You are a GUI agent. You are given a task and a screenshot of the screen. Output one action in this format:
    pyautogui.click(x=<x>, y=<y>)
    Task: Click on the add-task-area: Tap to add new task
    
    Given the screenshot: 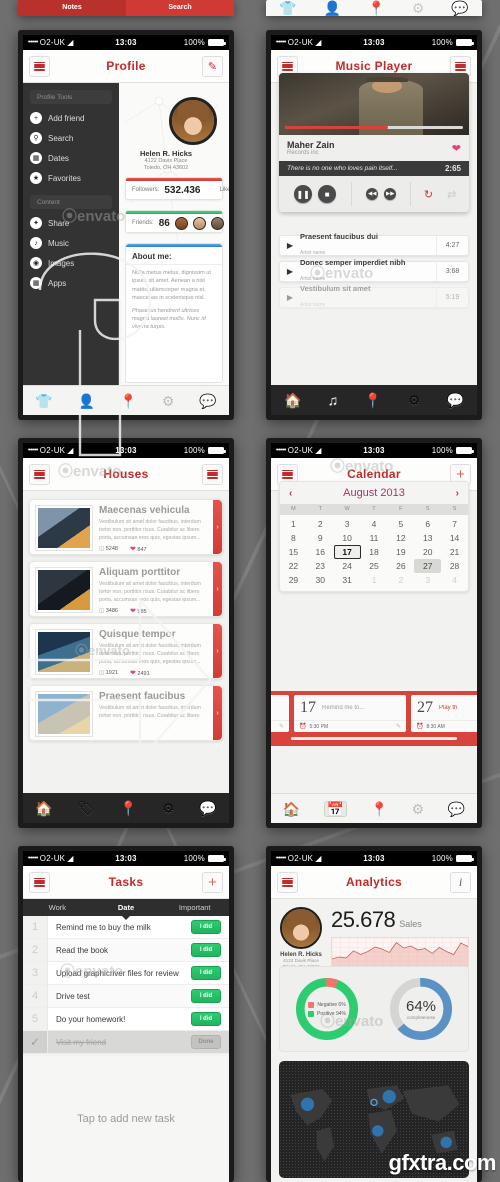 What is the action you would take?
    pyautogui.click(x=126, y=1119)
    